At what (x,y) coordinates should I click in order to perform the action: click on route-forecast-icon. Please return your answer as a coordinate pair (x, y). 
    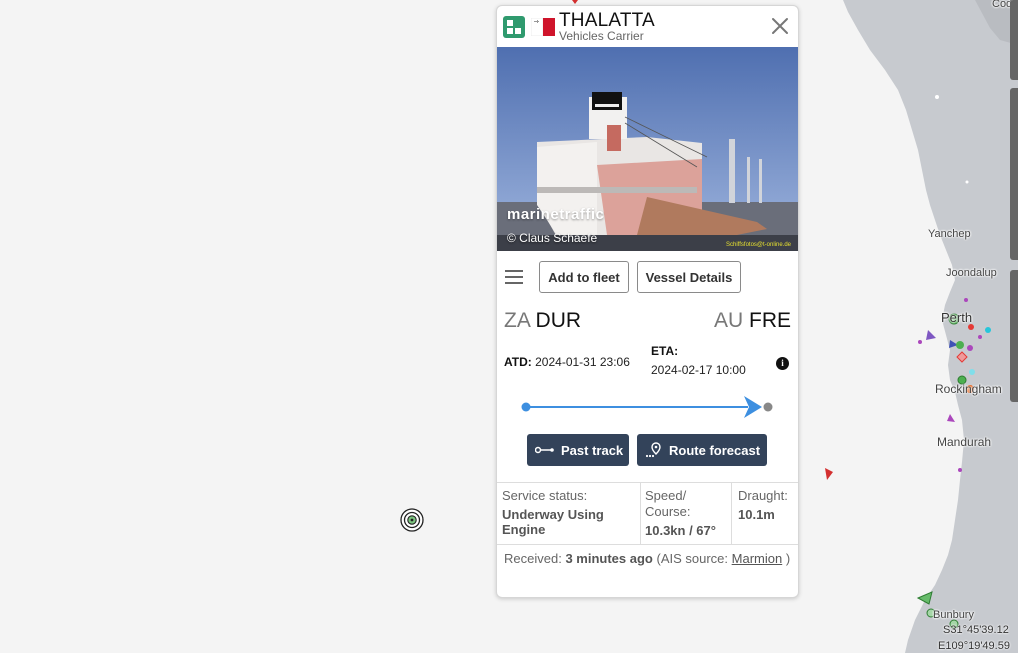
    Looking at the image, I should click on (653, 450).